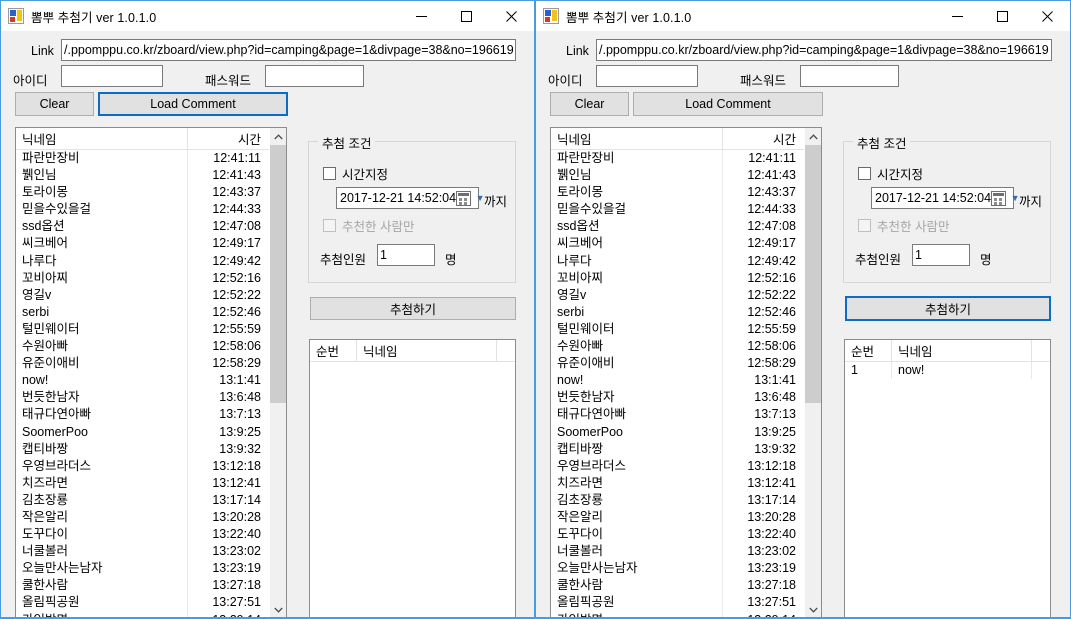  Describe the element at coordinates (412, 478) in the screenshot. I see `result-list-left: 순번 닉네임` at that location.